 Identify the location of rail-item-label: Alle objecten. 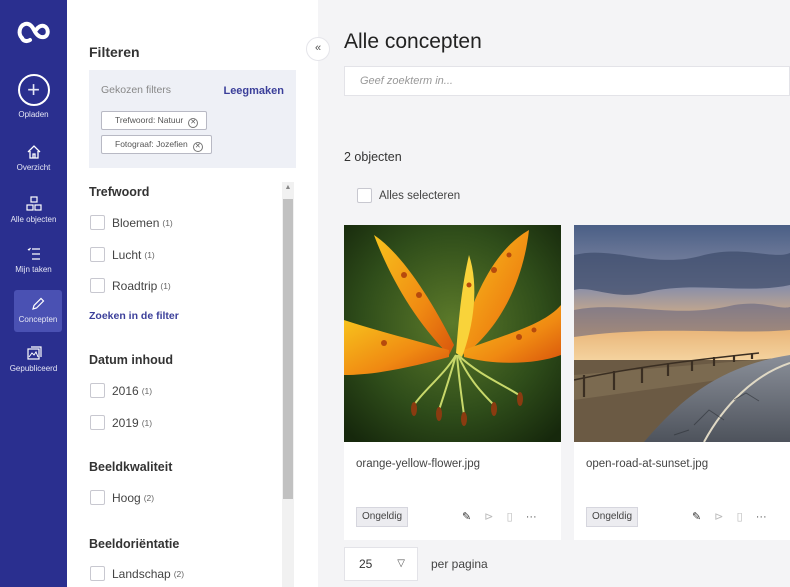
(33, 219).